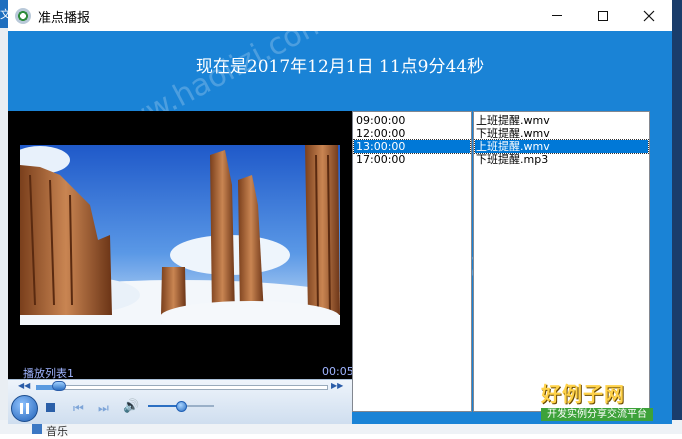 The width and height of the screenshot is (682, 439). I want to click on maximize-icon, so click(603, 15).